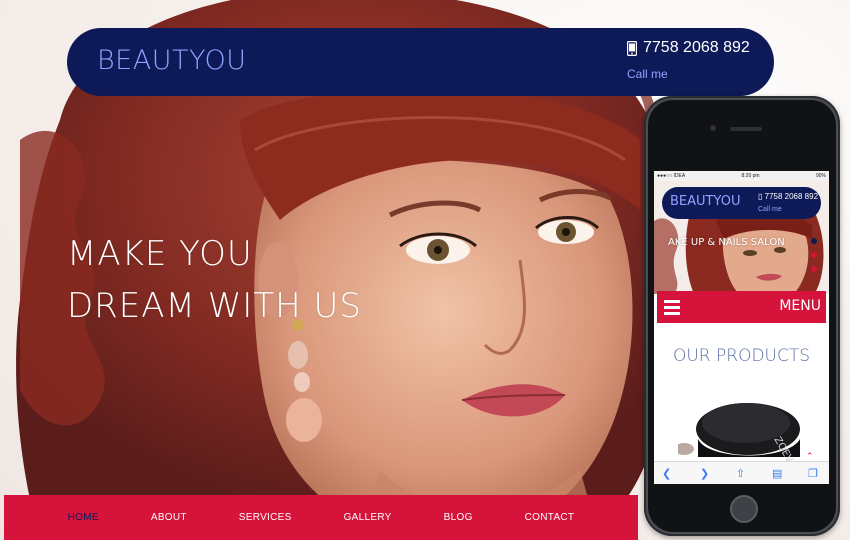 This screenshot has width=850, height=540. What do you see at coordinates (214, 306) in the screenshot?
I see `tagline-line-2: DREAM WITH US` at bounding box center [214, 306].